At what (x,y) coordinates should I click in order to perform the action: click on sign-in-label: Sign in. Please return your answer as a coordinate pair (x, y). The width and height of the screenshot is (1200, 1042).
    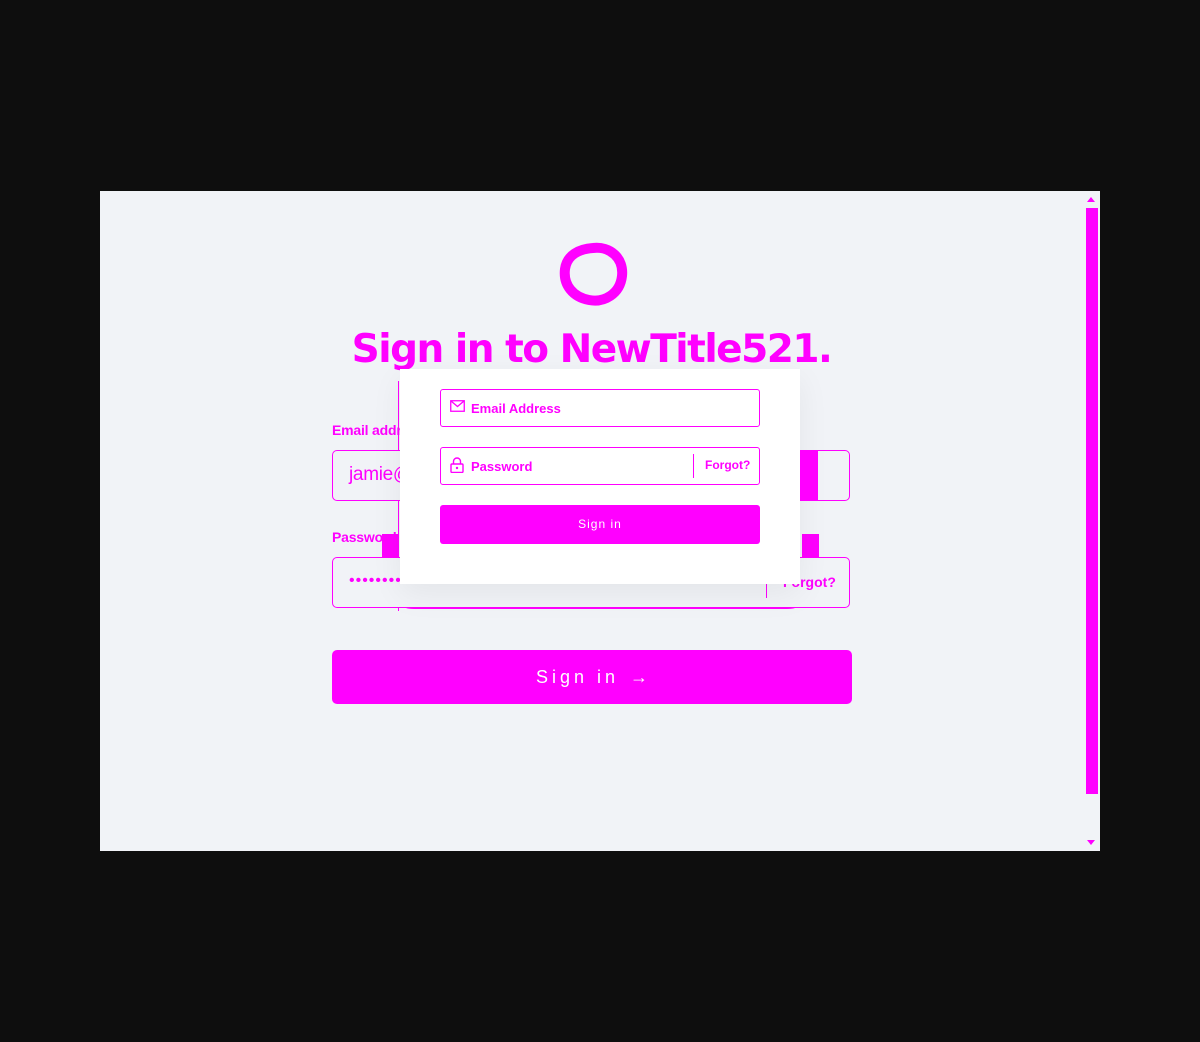
    Looking at the image, I should click on (577, 677).